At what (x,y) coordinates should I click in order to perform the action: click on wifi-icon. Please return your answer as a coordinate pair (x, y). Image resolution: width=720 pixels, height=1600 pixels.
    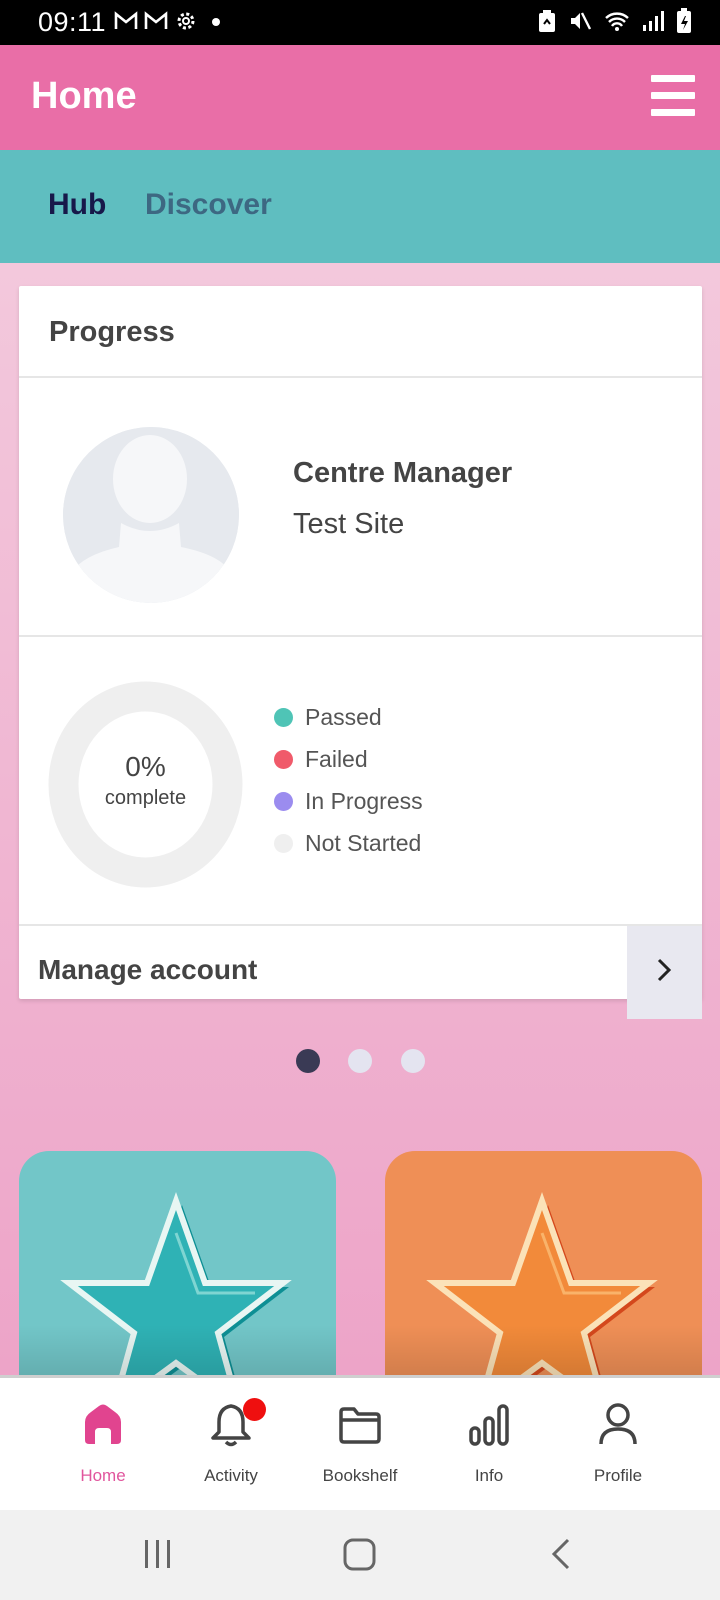
    Looking at the image, I should click on (617, 21).